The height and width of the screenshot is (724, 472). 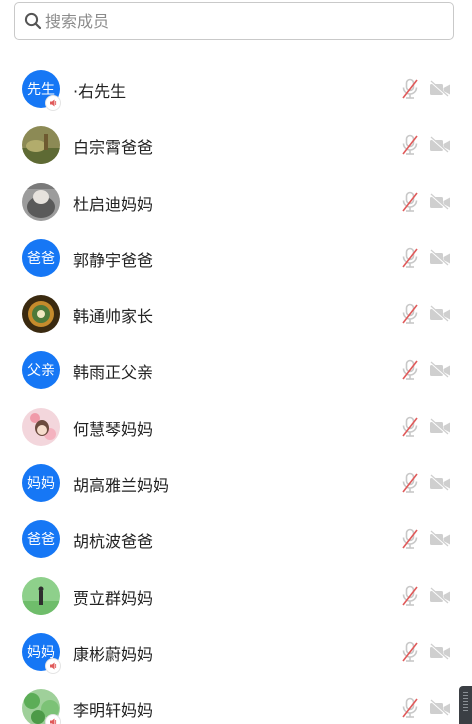 What do you see at coordinates (236, 258) in the screenshot?
I see `member-row: 爸爸 郭静宇爸爸` at bounding box center [236, 258].